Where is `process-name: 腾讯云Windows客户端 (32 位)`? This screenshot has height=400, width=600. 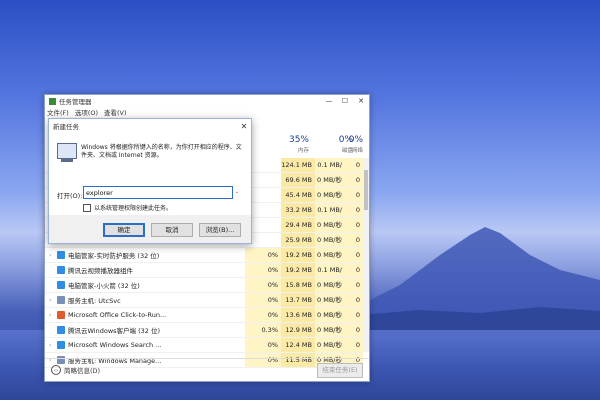
process-name: 腾讯云Windows客户端 (32 位) is located at coordinates (104, 330).